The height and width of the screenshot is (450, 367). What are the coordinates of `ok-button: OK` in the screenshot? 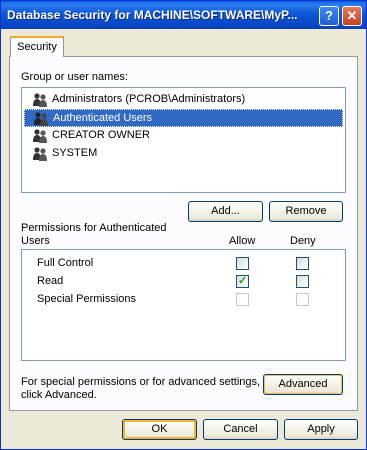 It's located at (159, 429).